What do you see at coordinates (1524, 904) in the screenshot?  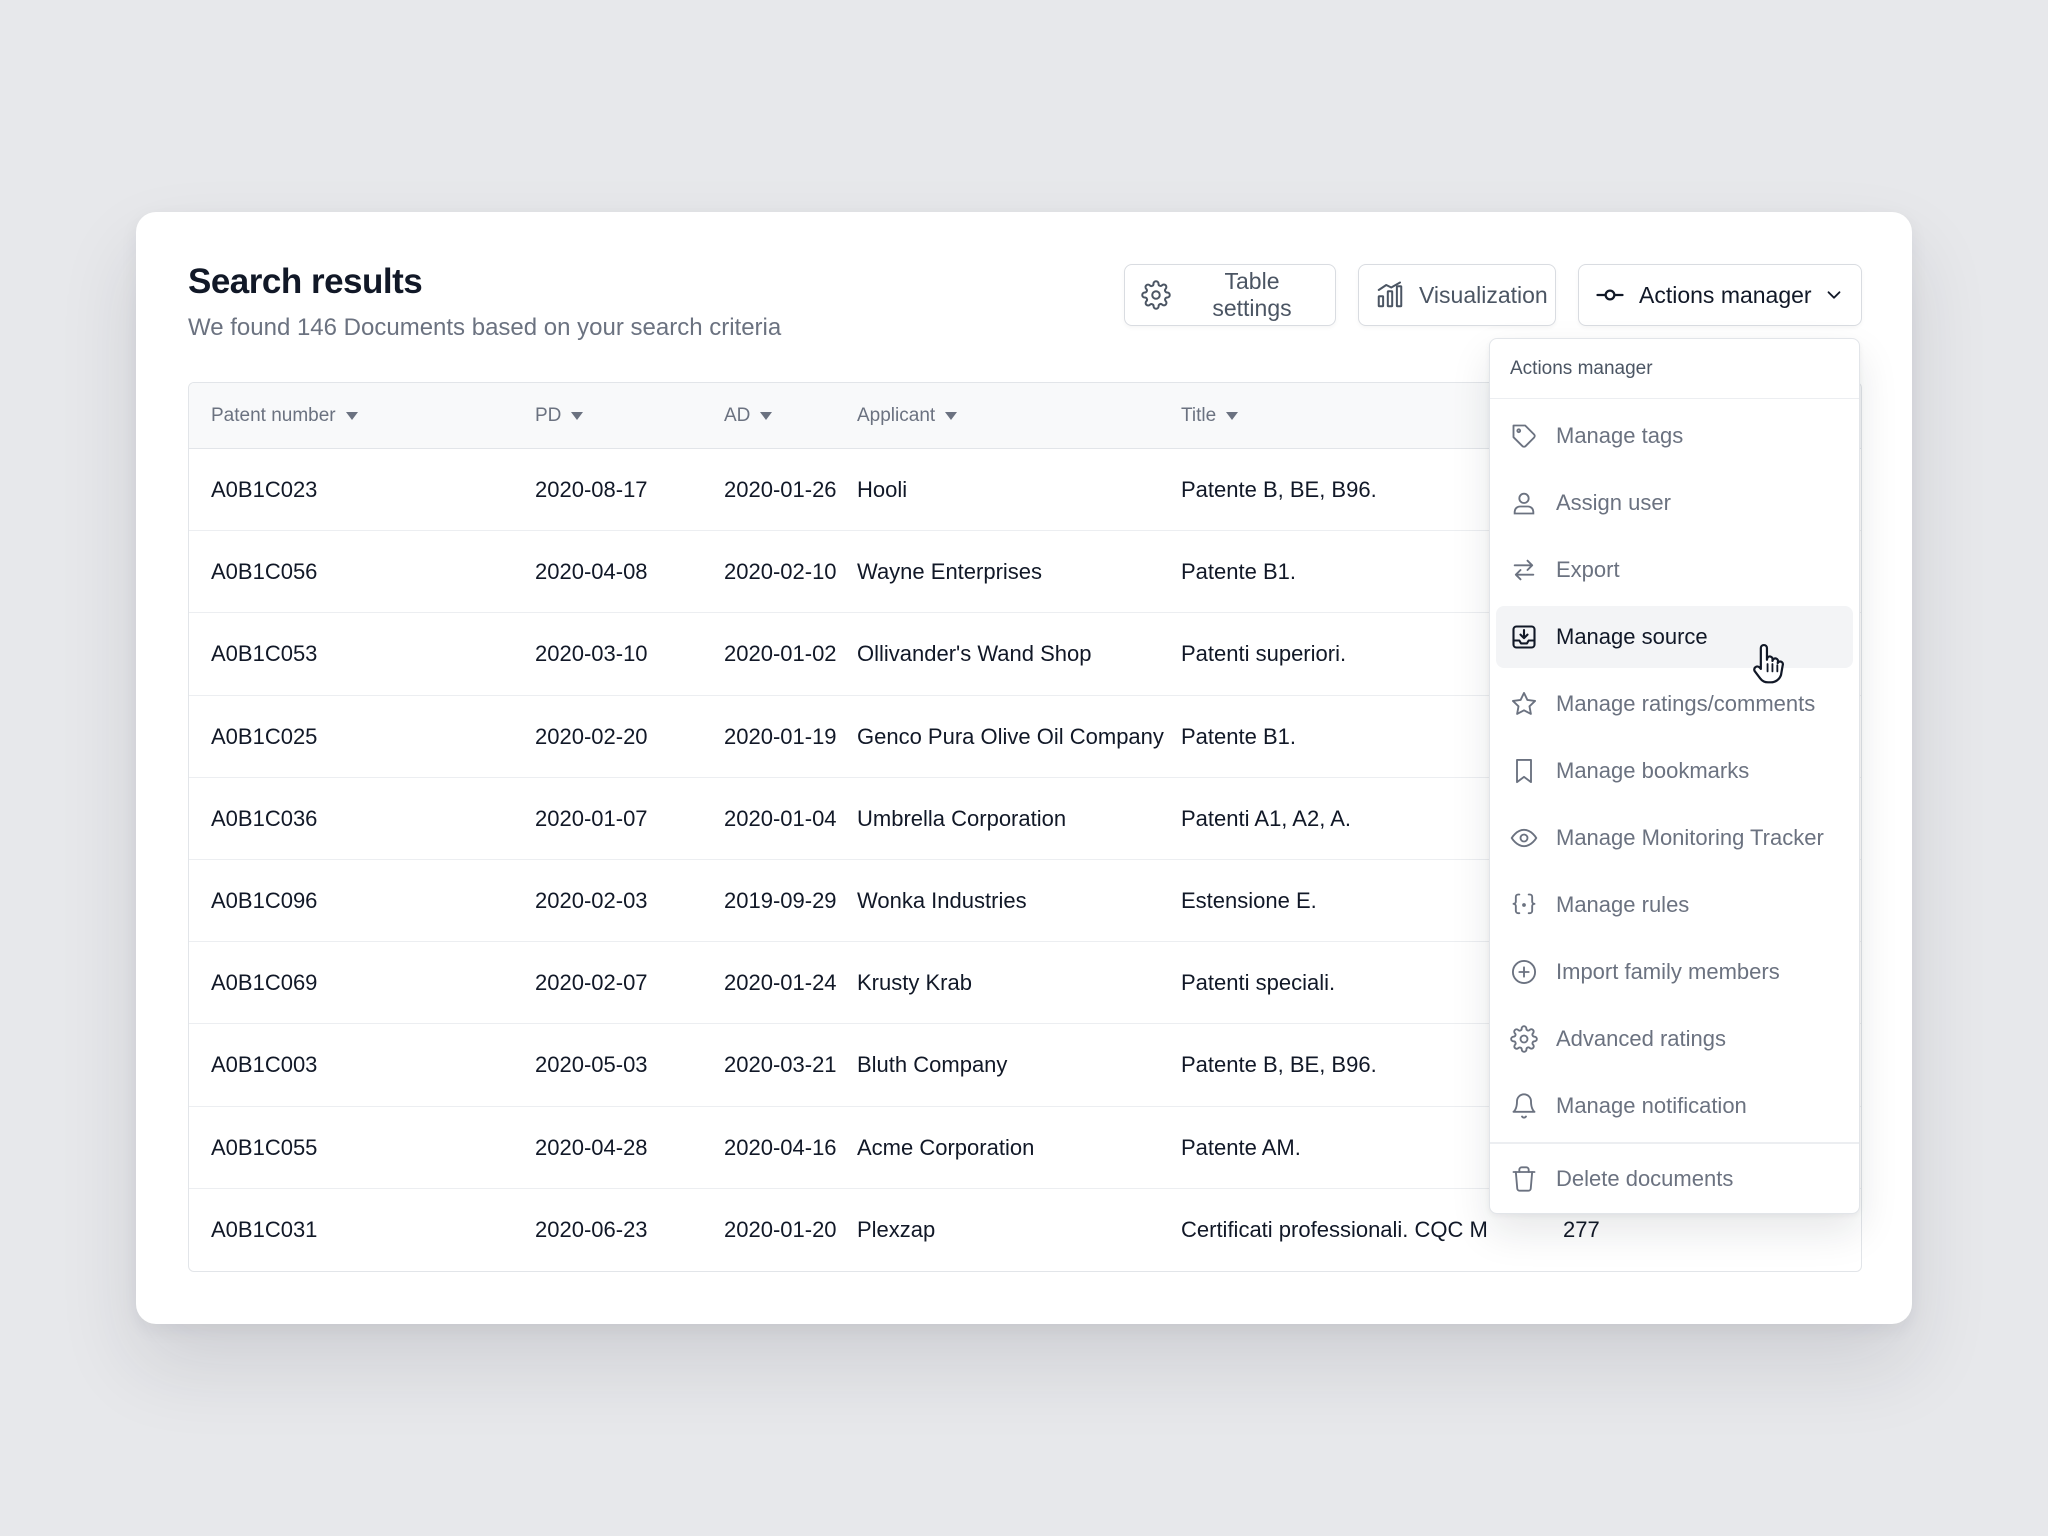 I see `braces-icon` at bounding box center [1524, 904].